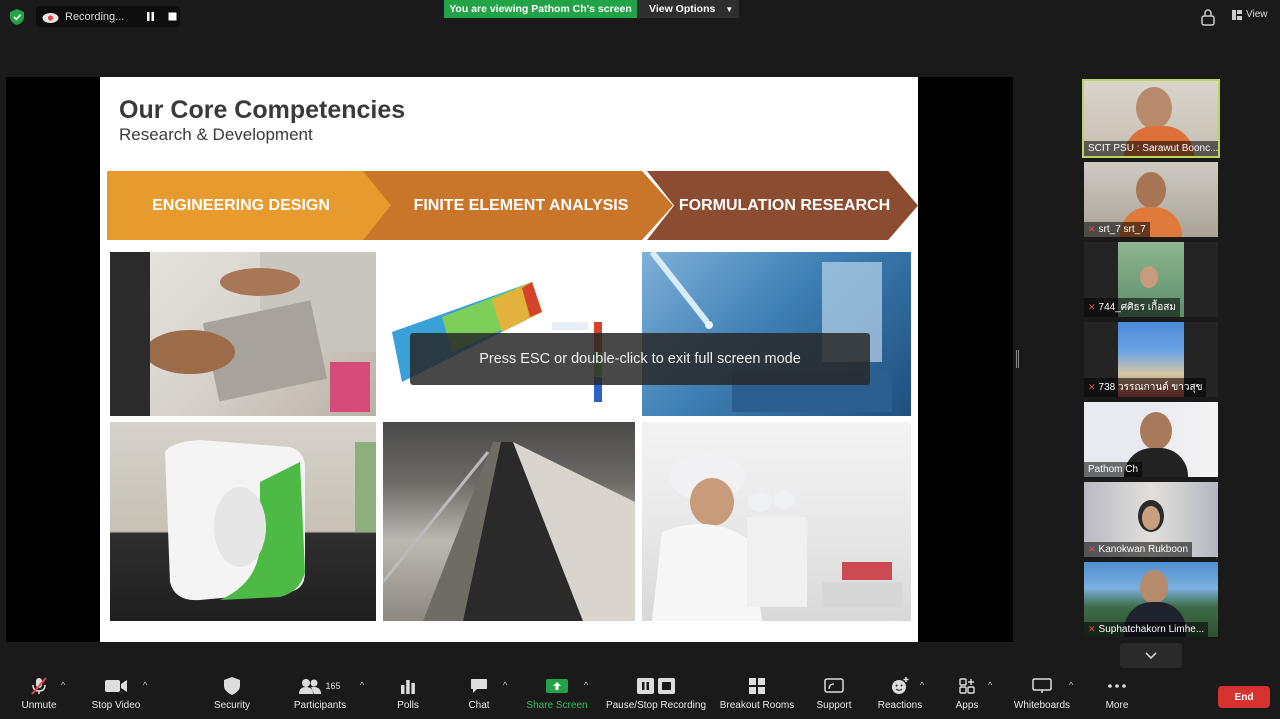  What do you see at coordinates (509, 521) in the screenshot?
I see `photo-railway-track` at bounding box center [509, 521].